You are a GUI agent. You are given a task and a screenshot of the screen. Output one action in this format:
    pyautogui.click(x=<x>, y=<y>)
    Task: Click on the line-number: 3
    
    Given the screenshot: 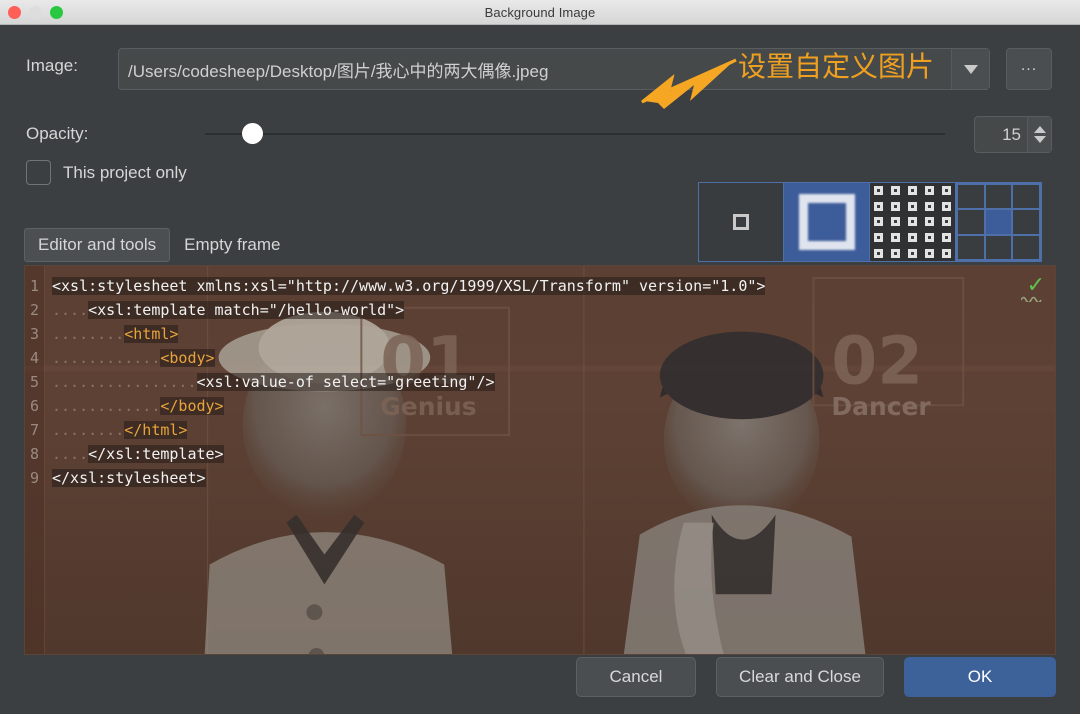 What is the action you would take?
    pyautogui.click(x=34, y=334)
    